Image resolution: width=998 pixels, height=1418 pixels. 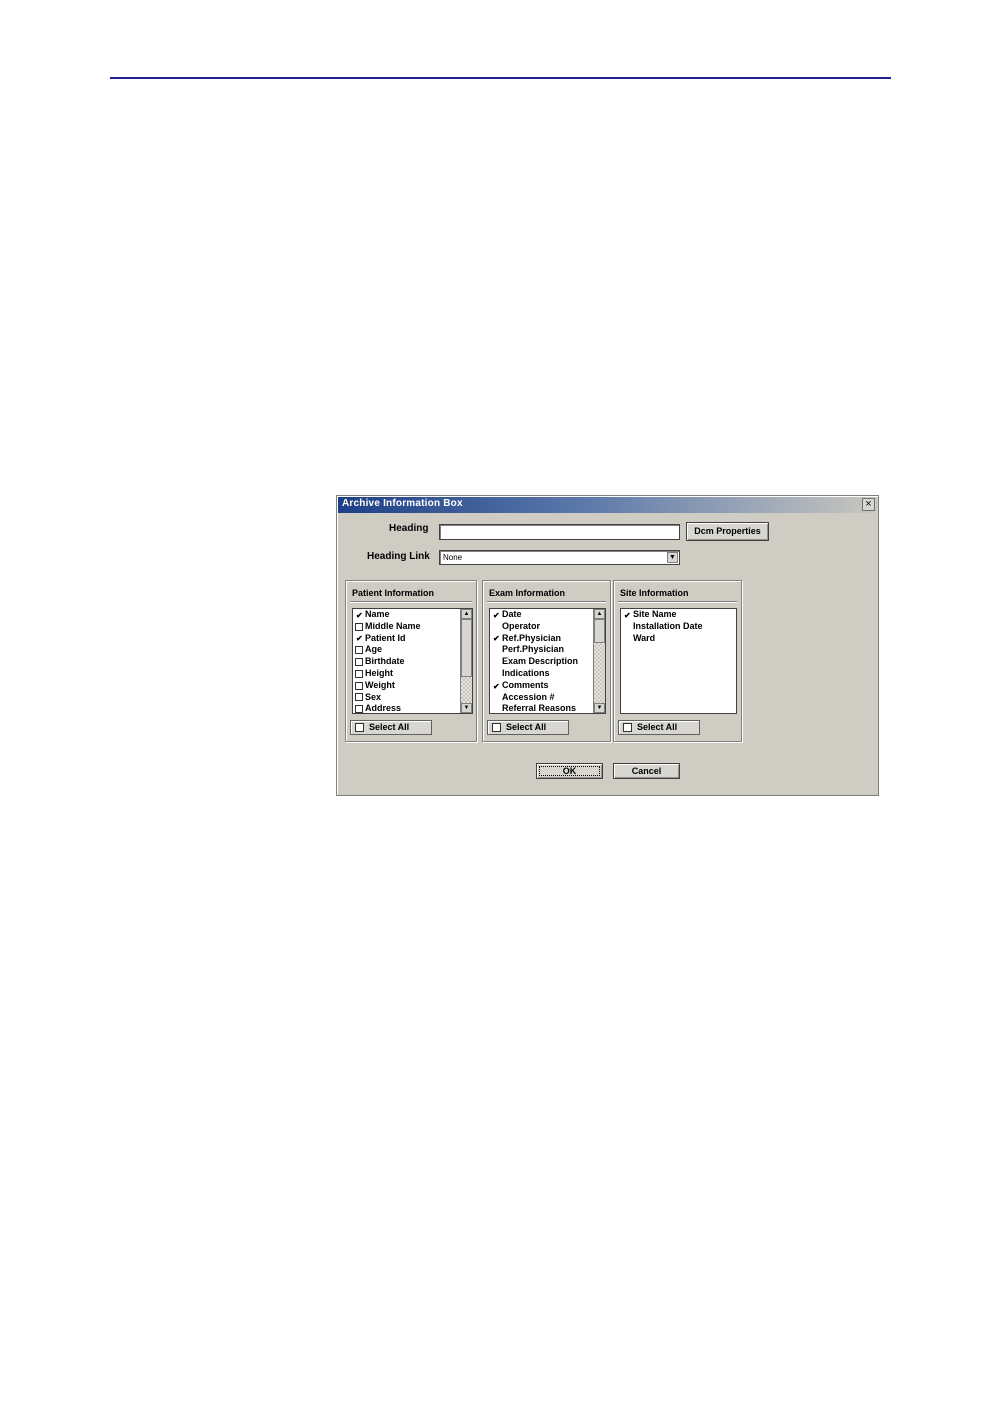 I want to click on list-item: Referral Reasons, so click(x=547, y=708).